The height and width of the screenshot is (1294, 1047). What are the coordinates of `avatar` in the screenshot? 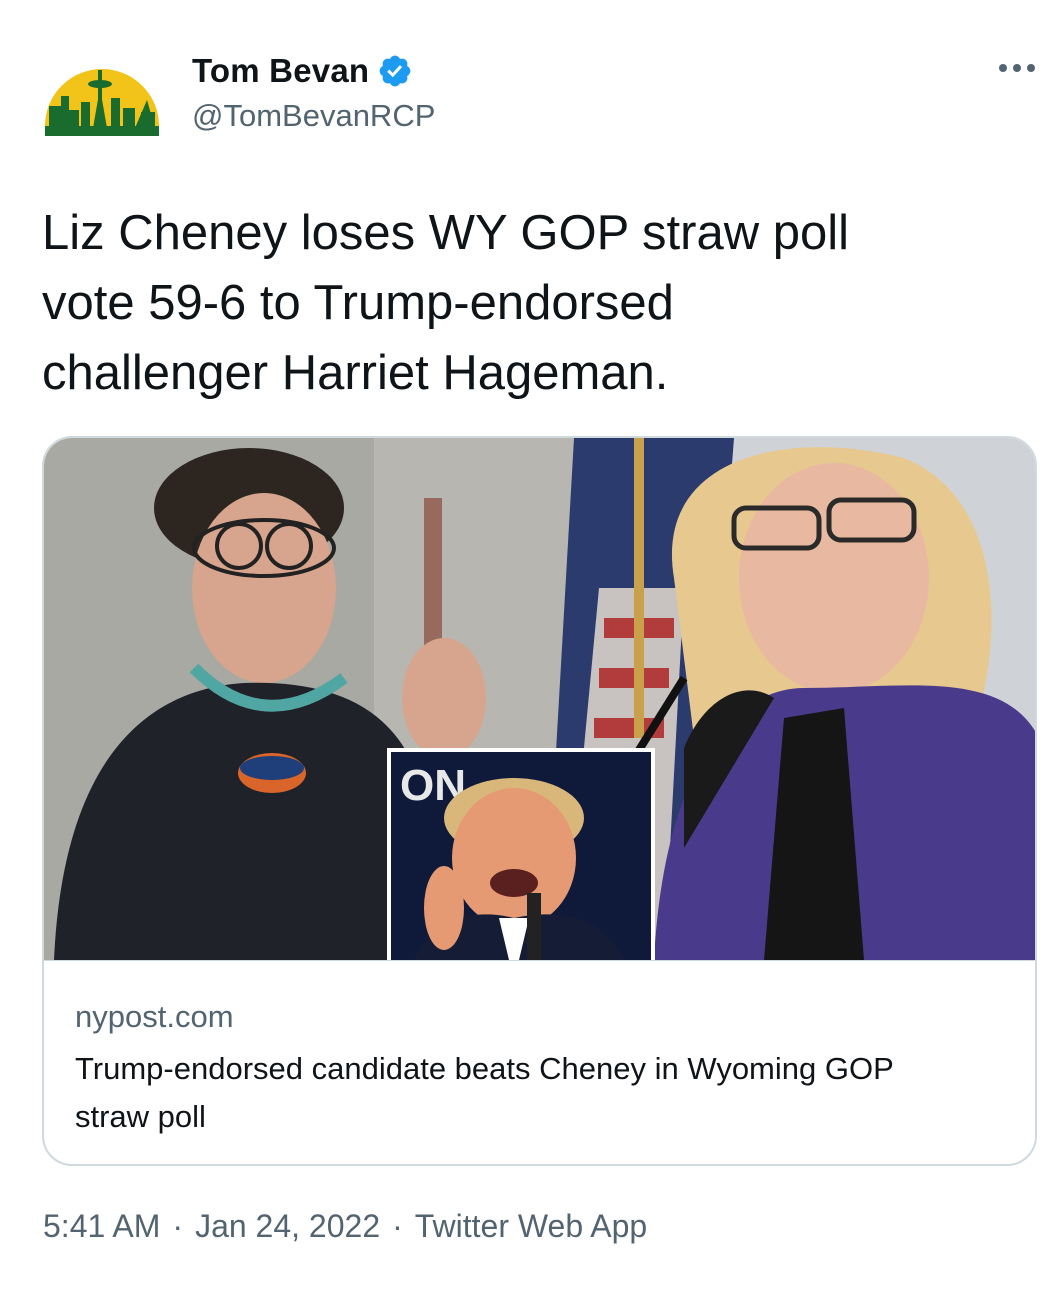 It's located at (102, 93).